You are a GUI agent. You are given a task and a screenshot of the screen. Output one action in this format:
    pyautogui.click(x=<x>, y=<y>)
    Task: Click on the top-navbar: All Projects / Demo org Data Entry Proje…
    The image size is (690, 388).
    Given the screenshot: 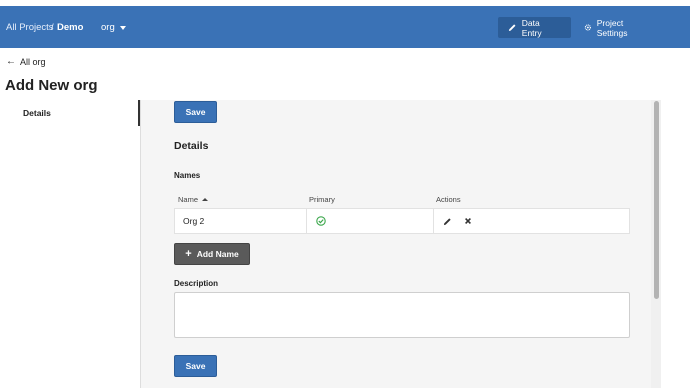 What is the action you would take?
    pyautogui.click(x=345, y=27)
    